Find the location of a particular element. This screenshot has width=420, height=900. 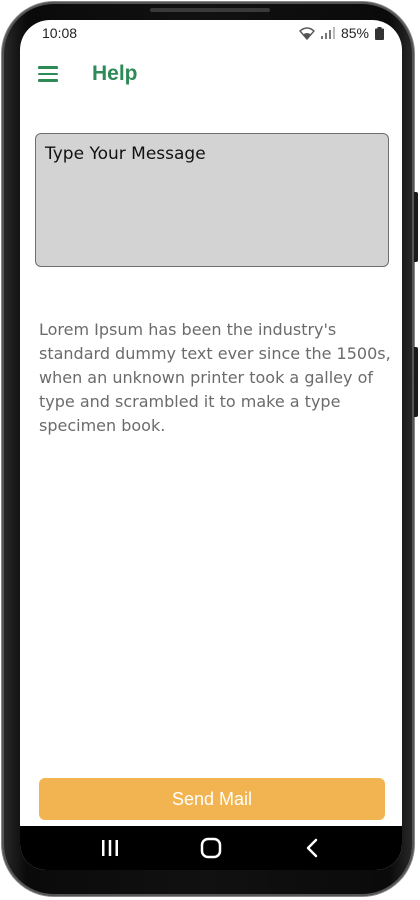

status-time: 10:08 is located at coordinates (60, 33).